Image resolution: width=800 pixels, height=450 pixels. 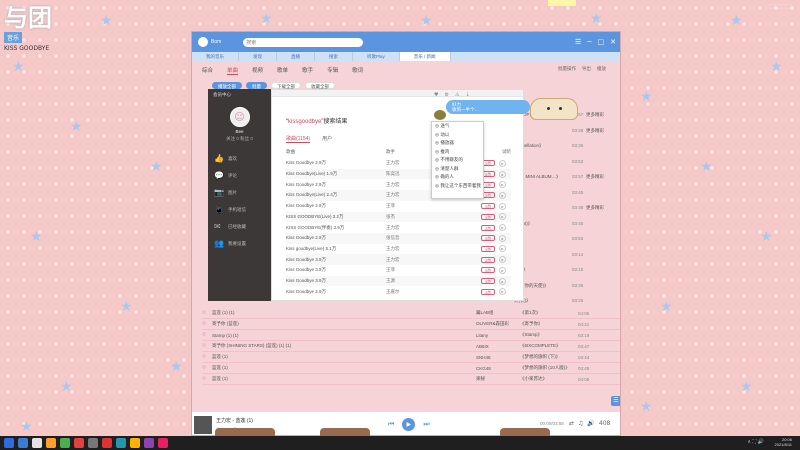 What do you see at coordinates (216, 42) in the screenshot?
I see `username: Bom` at bounding box center [216, 42].